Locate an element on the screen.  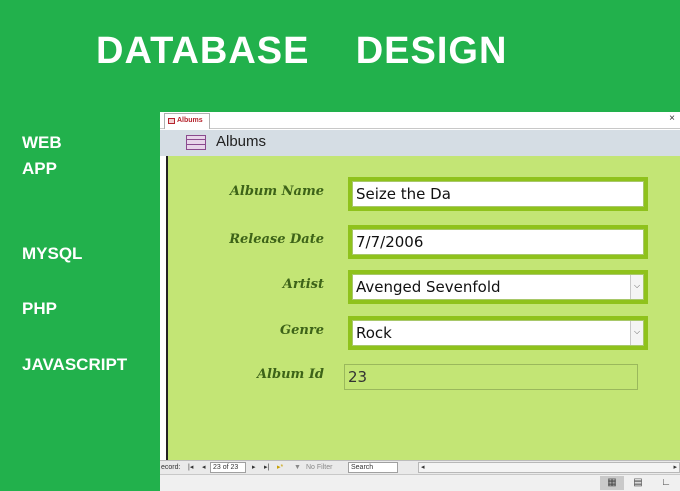
scroll-right-button: ▸ is located at coordinates (675, 467).